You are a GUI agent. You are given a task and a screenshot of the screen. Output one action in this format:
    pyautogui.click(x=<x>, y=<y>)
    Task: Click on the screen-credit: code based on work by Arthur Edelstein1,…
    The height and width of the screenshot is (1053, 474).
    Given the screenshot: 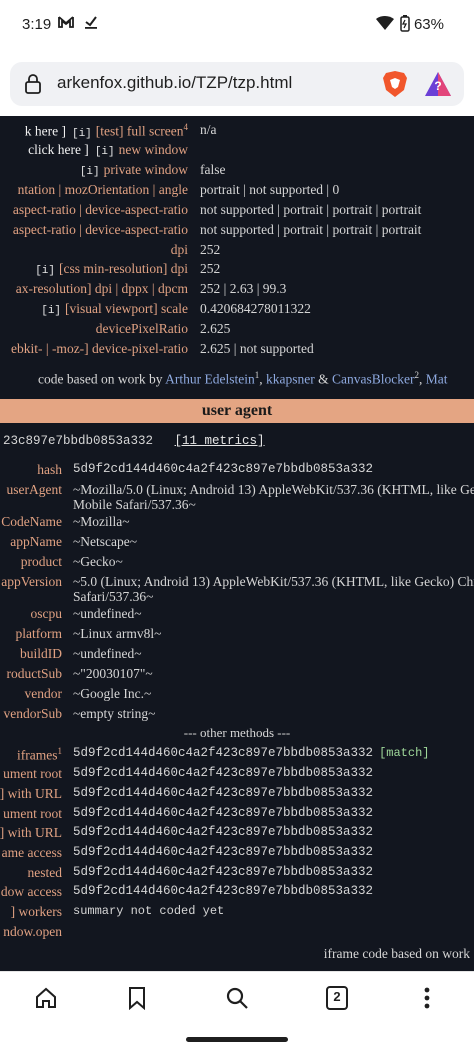 What is the action you would take?
    pyautogui.click(x=242, y=379)
    